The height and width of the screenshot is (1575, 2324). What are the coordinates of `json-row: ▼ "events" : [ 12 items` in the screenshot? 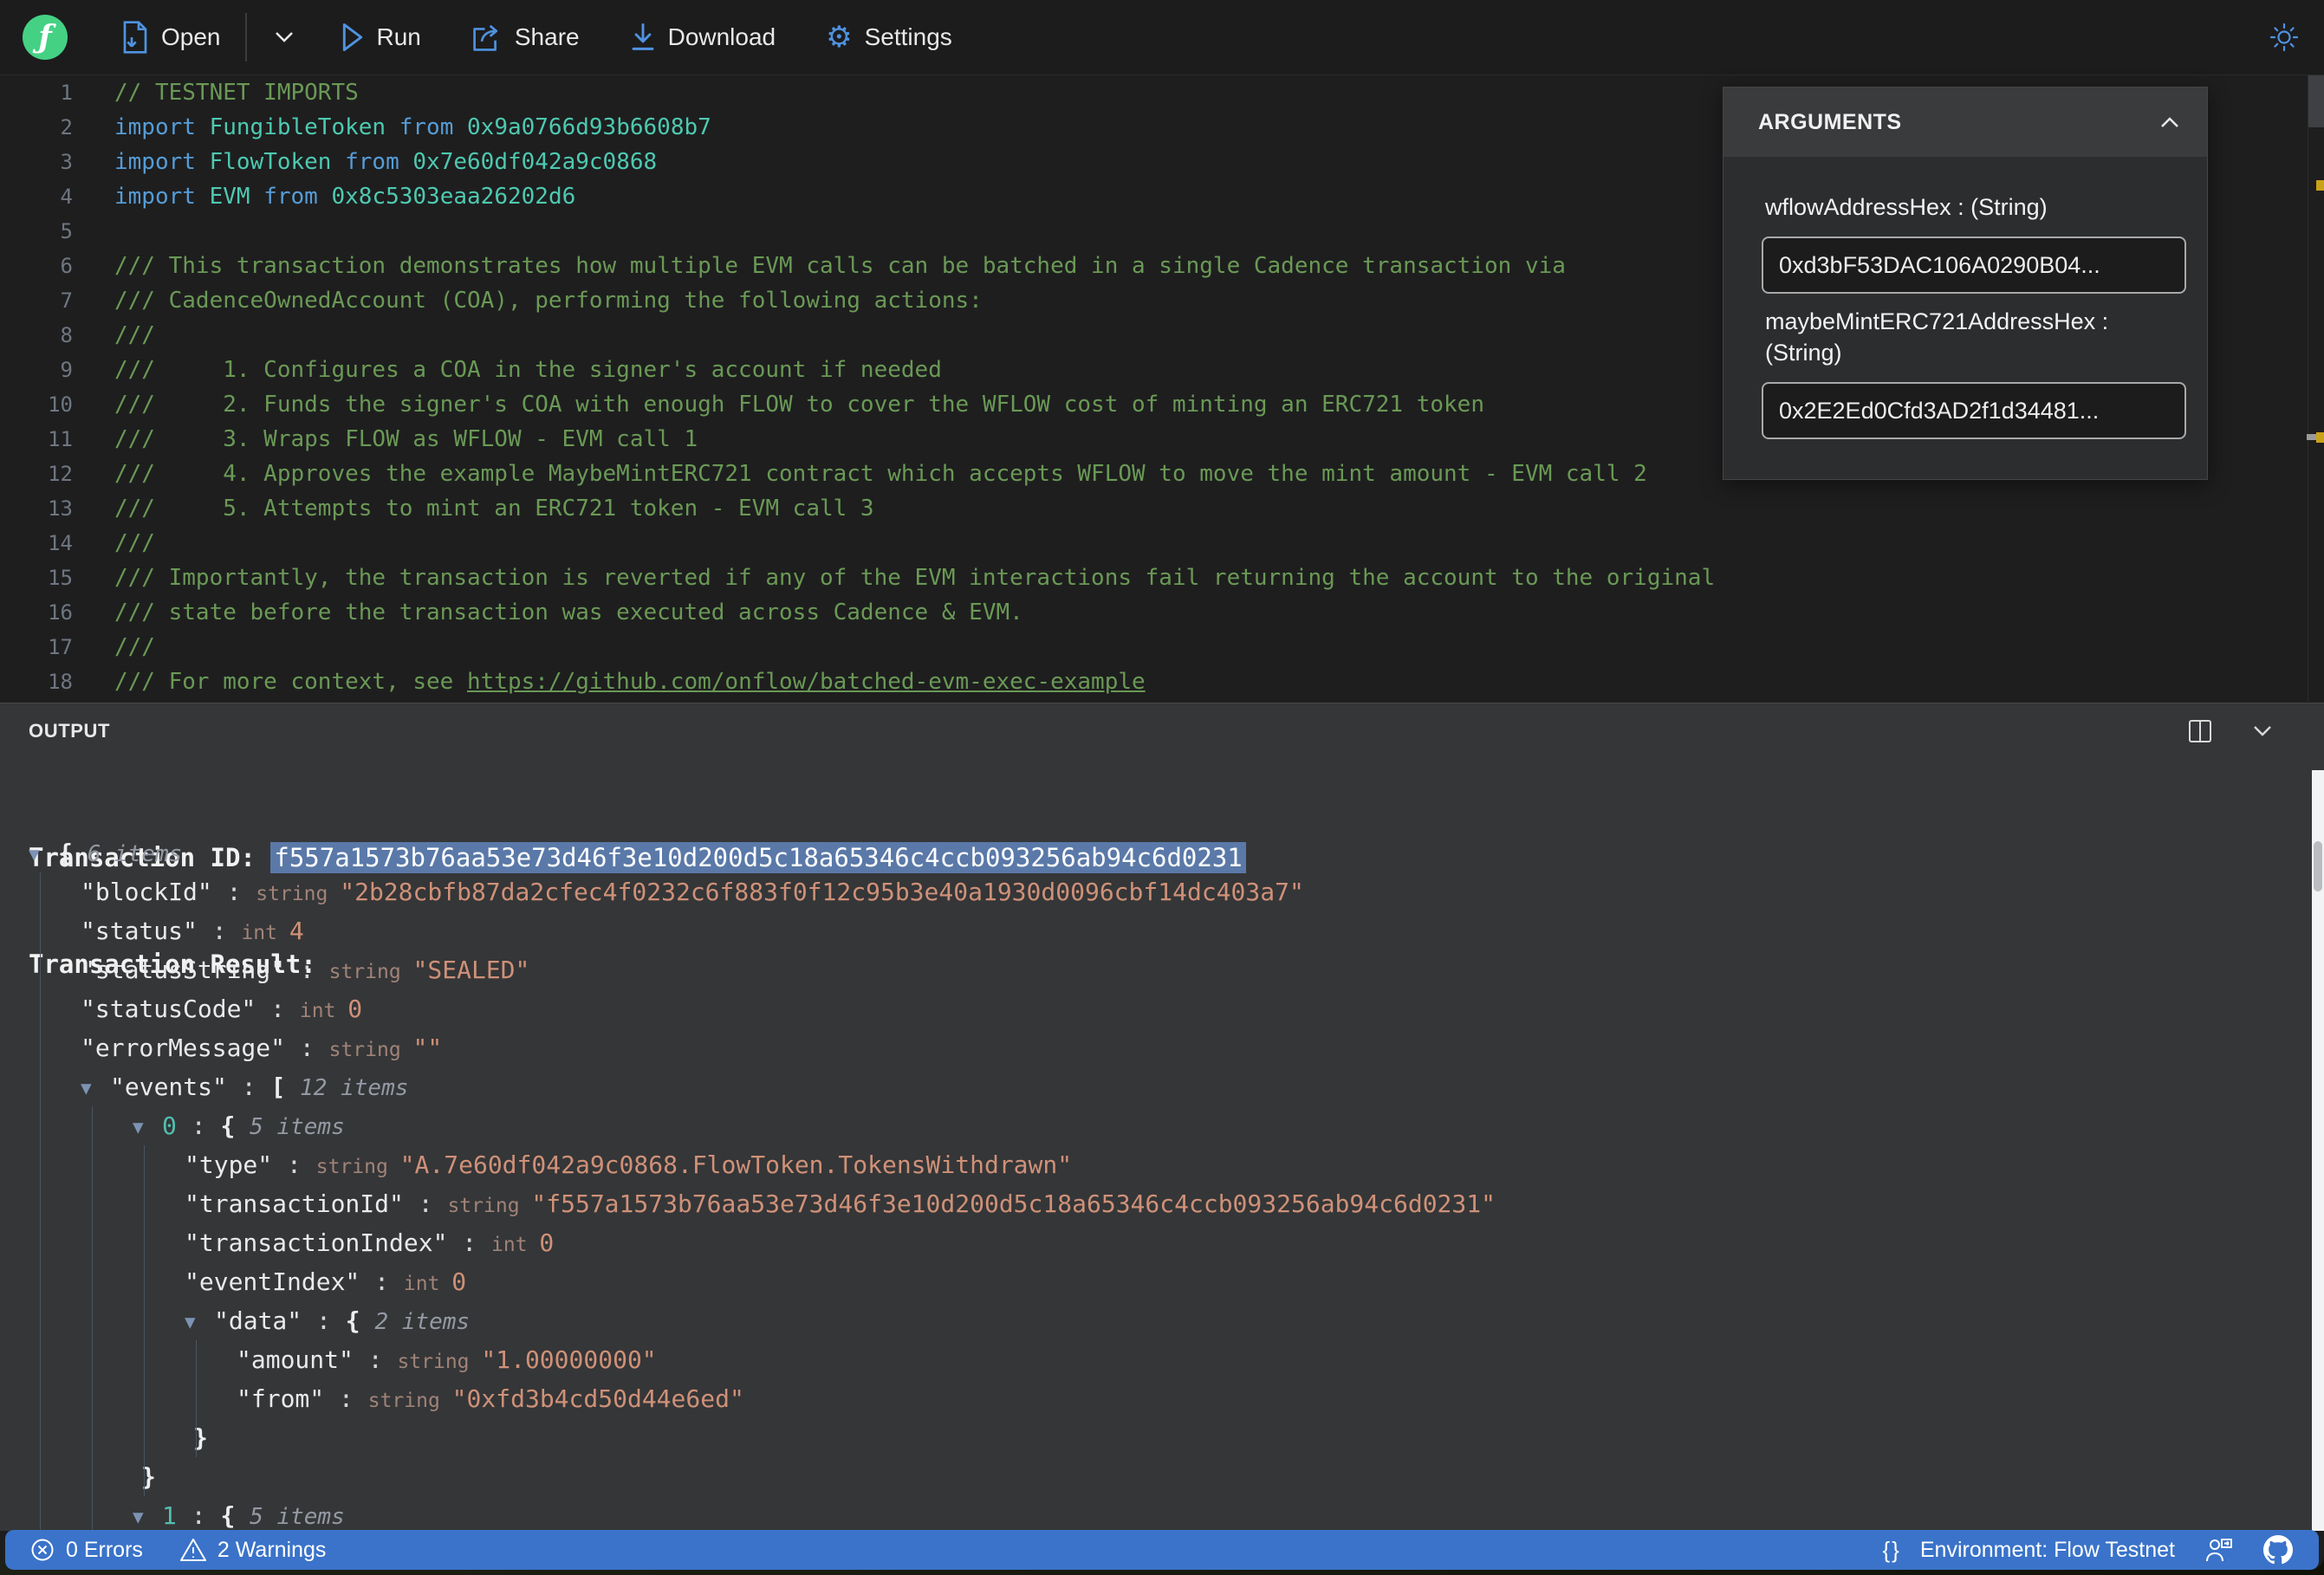 It's located at (1153, 1086).